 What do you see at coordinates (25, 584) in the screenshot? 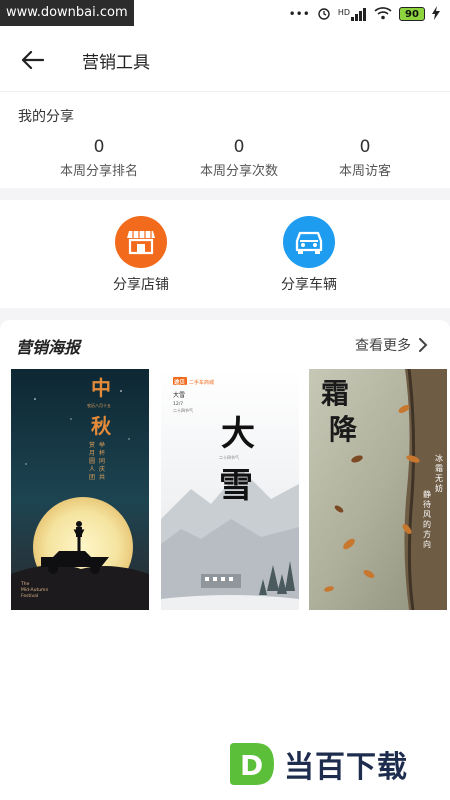
I see `poster-1-footer-1: The` at bounding box center [25, 584].